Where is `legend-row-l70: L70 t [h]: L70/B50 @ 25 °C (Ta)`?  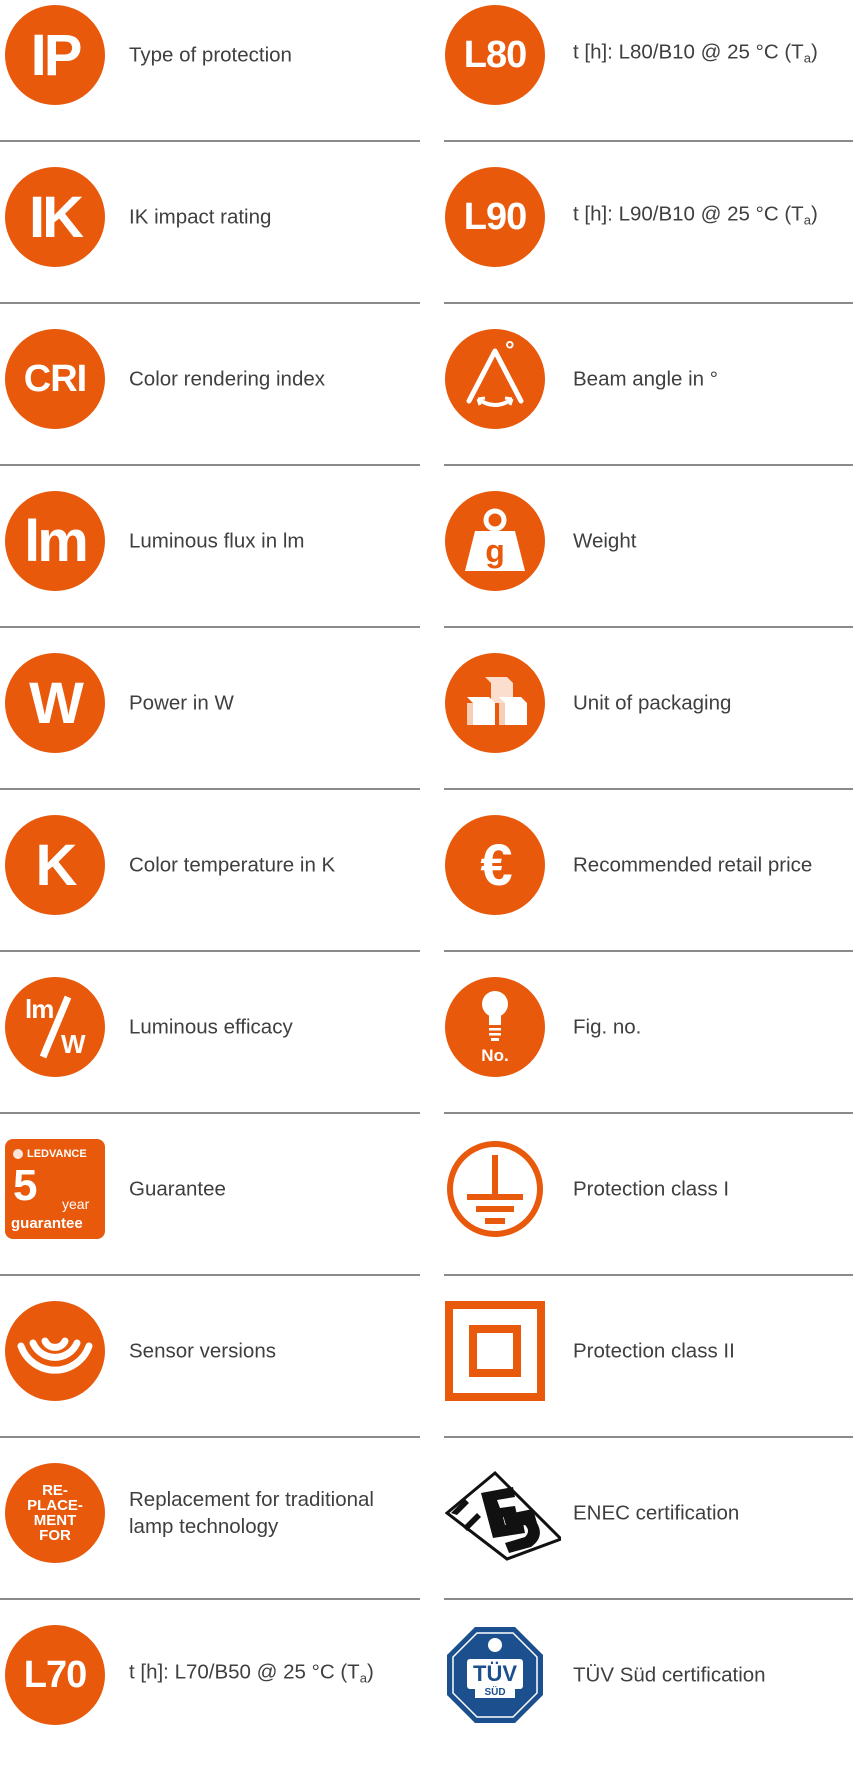 legend-row-l70: L70 t [h]: L70/B50 @ 25 °C (Ta) is located at coordinates (210, 1706).